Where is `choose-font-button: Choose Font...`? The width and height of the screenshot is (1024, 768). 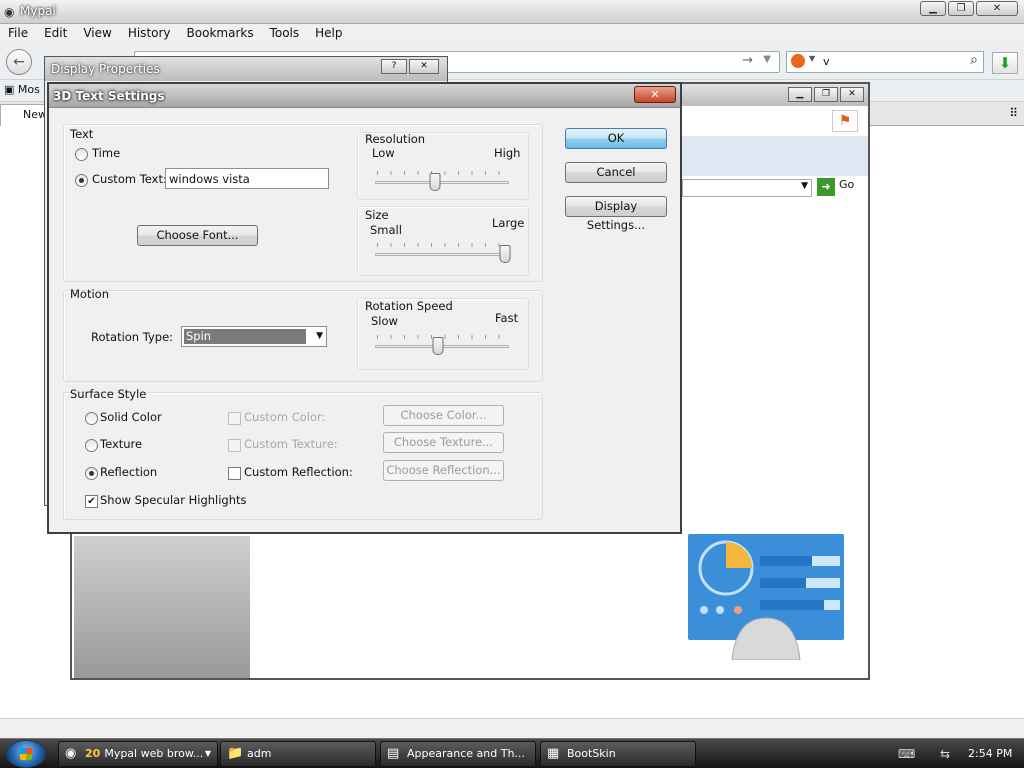 choose-font-button: Choose Font... is located at coordinates (197, 235).